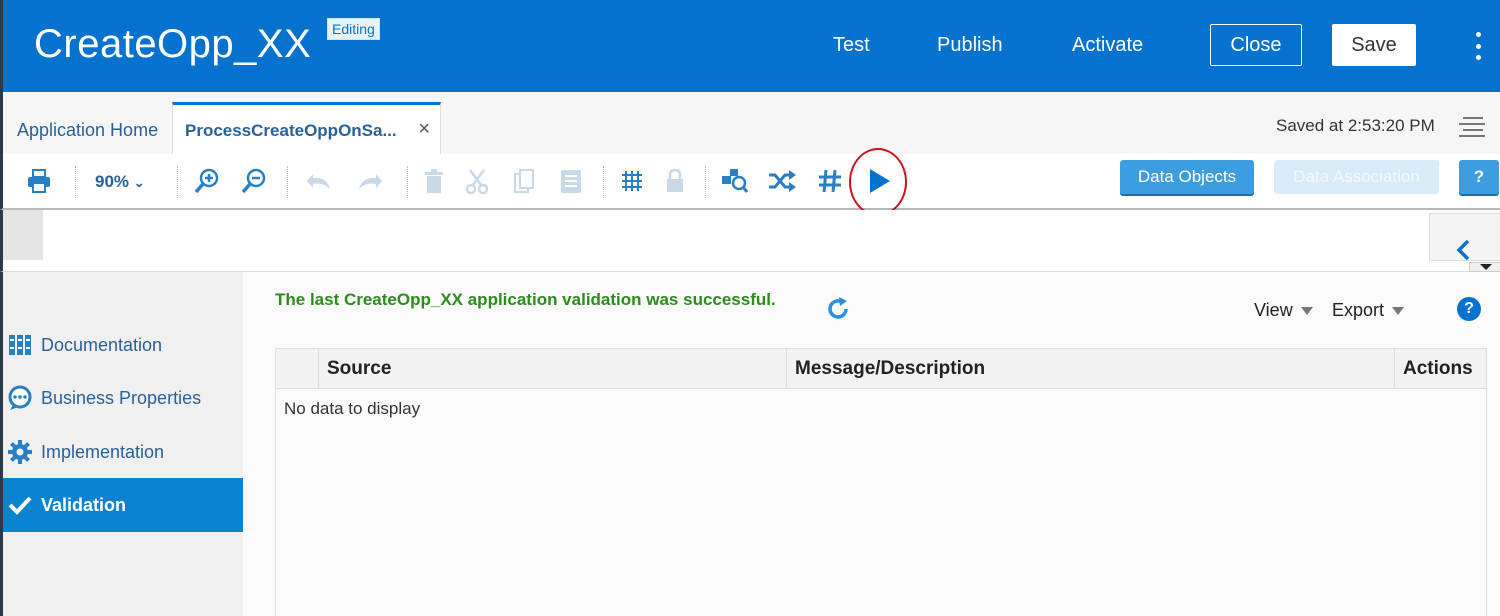 Image resolution: width=1500 pixels, height=616 pixels. I want to click on empty-table-message: No data to display, so click(352, 408).